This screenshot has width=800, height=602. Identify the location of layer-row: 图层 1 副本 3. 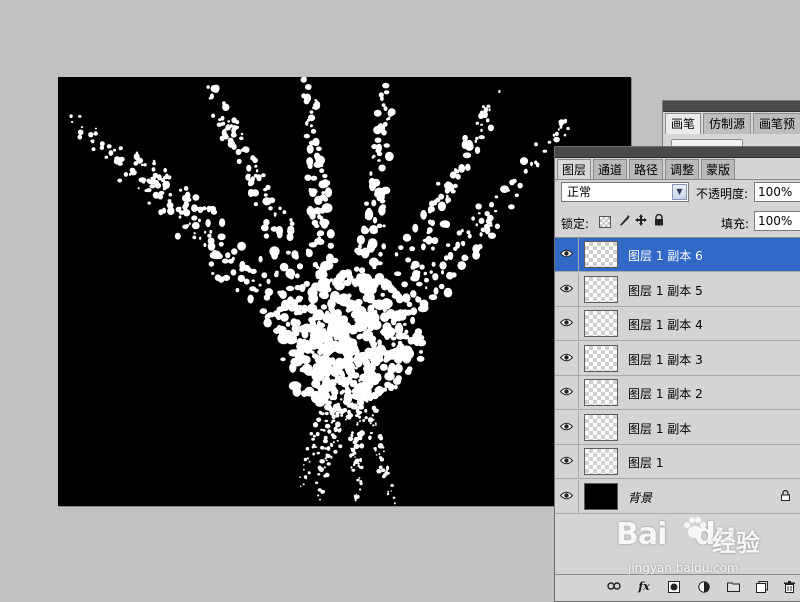
(677, 358).